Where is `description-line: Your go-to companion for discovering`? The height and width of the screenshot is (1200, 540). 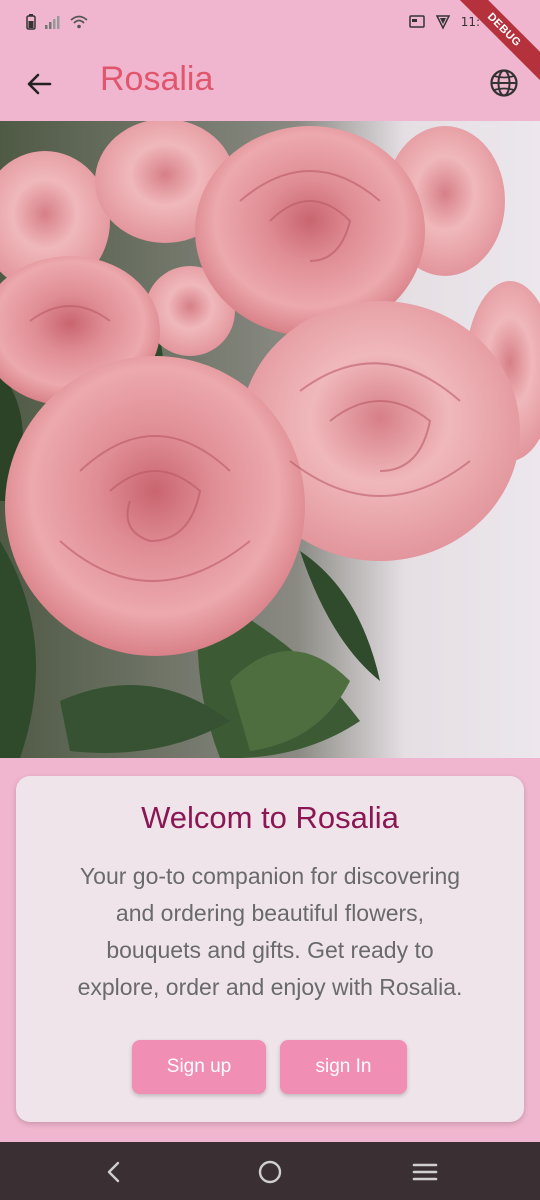
description-line: Your go-to companion for discovering is located at coordinates (270, 876).